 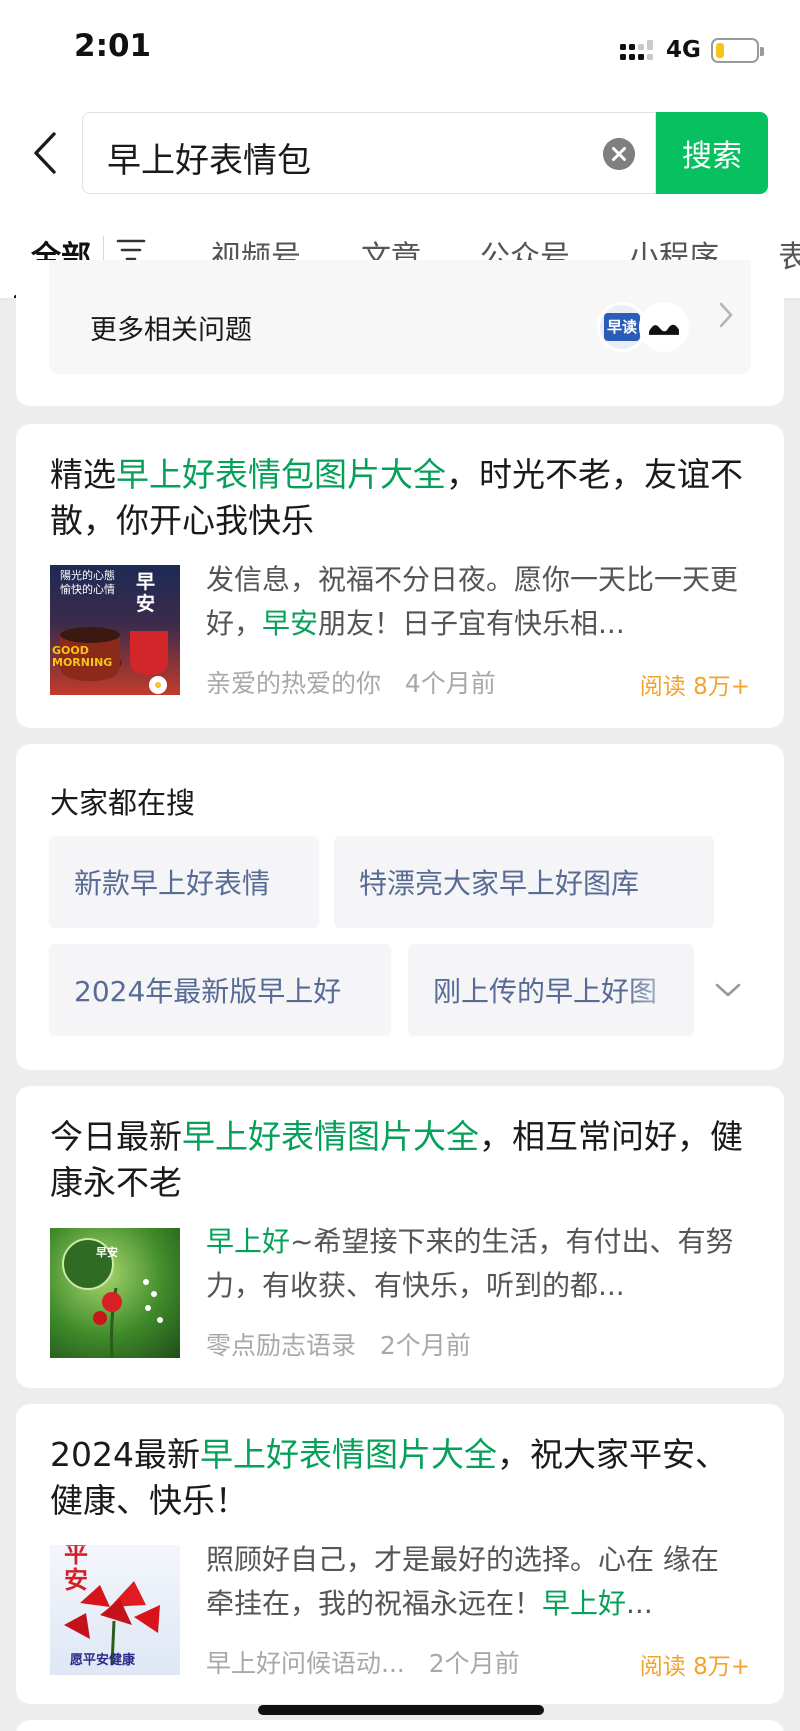 What do you see at coordinates (636, 50) in the screenshot?
I see `signal-icon` at bounding box center [636, 50].